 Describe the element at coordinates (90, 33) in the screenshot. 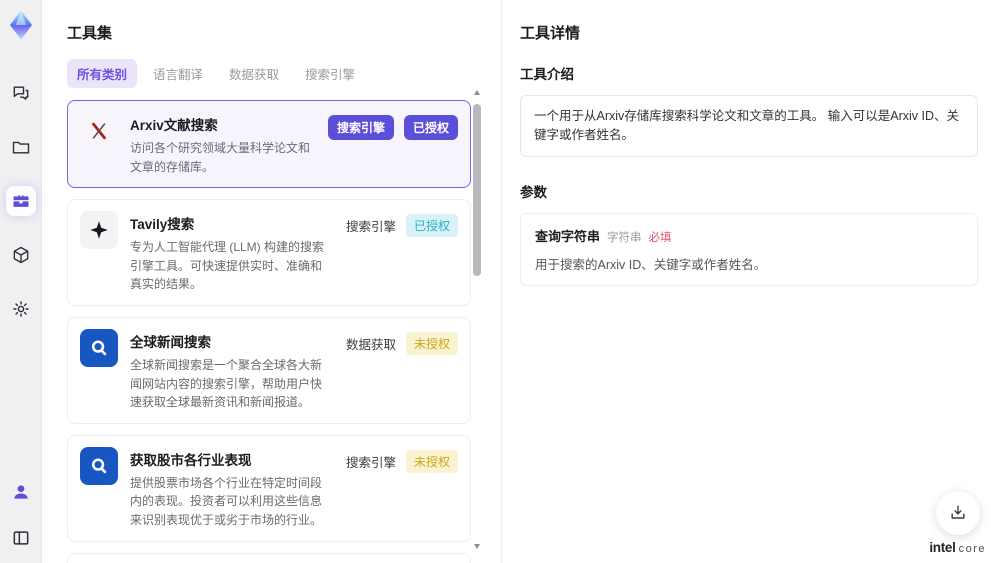

I see `page-title: 工具集` at that location.